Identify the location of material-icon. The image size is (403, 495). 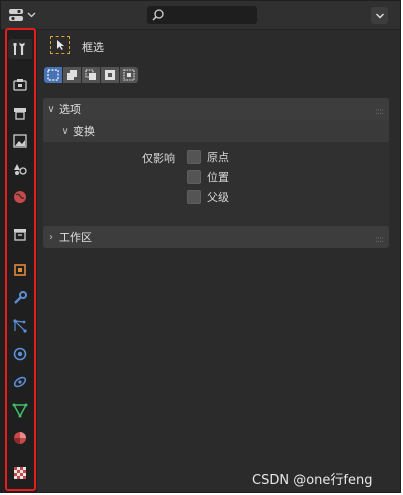
(20, 438).